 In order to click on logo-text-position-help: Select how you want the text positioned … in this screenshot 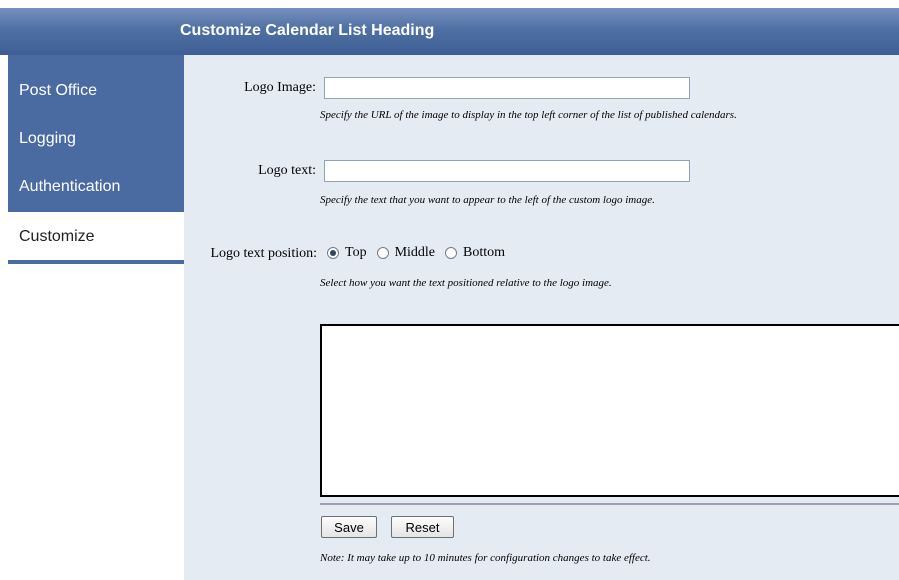, I will do `click(466, 283)`.